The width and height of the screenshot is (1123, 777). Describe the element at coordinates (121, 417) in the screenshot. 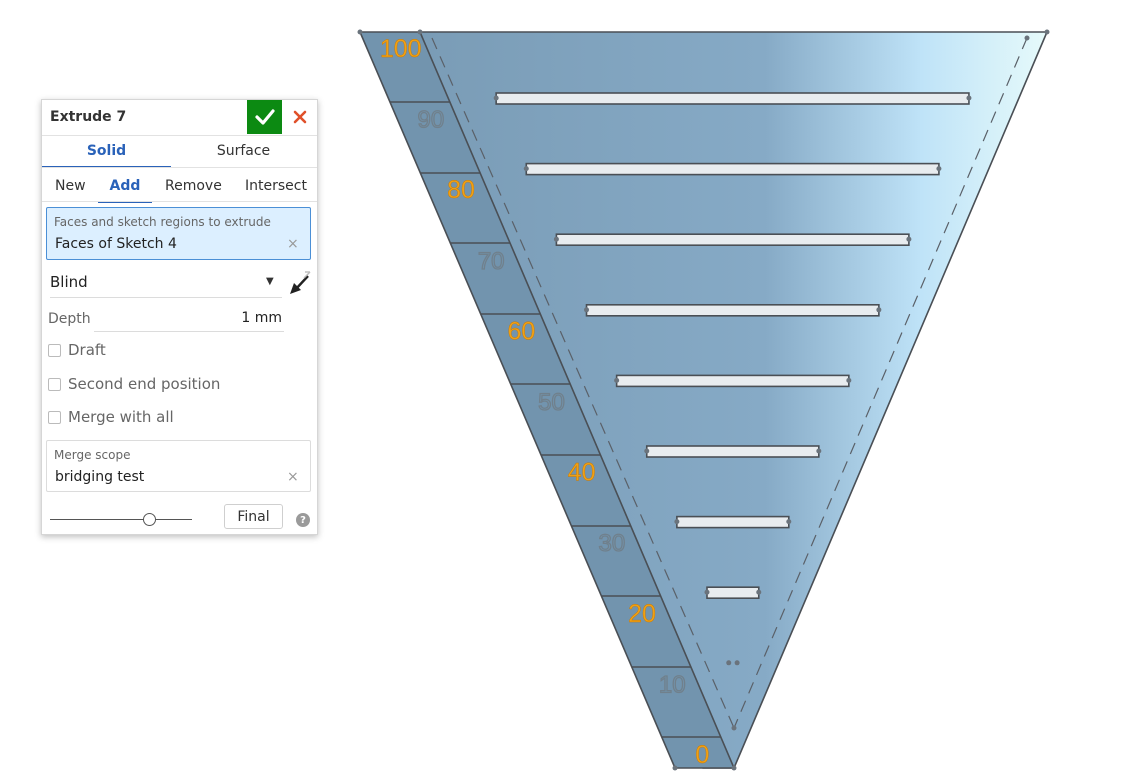

I see `checkbox-label: Merge with all` at that location.